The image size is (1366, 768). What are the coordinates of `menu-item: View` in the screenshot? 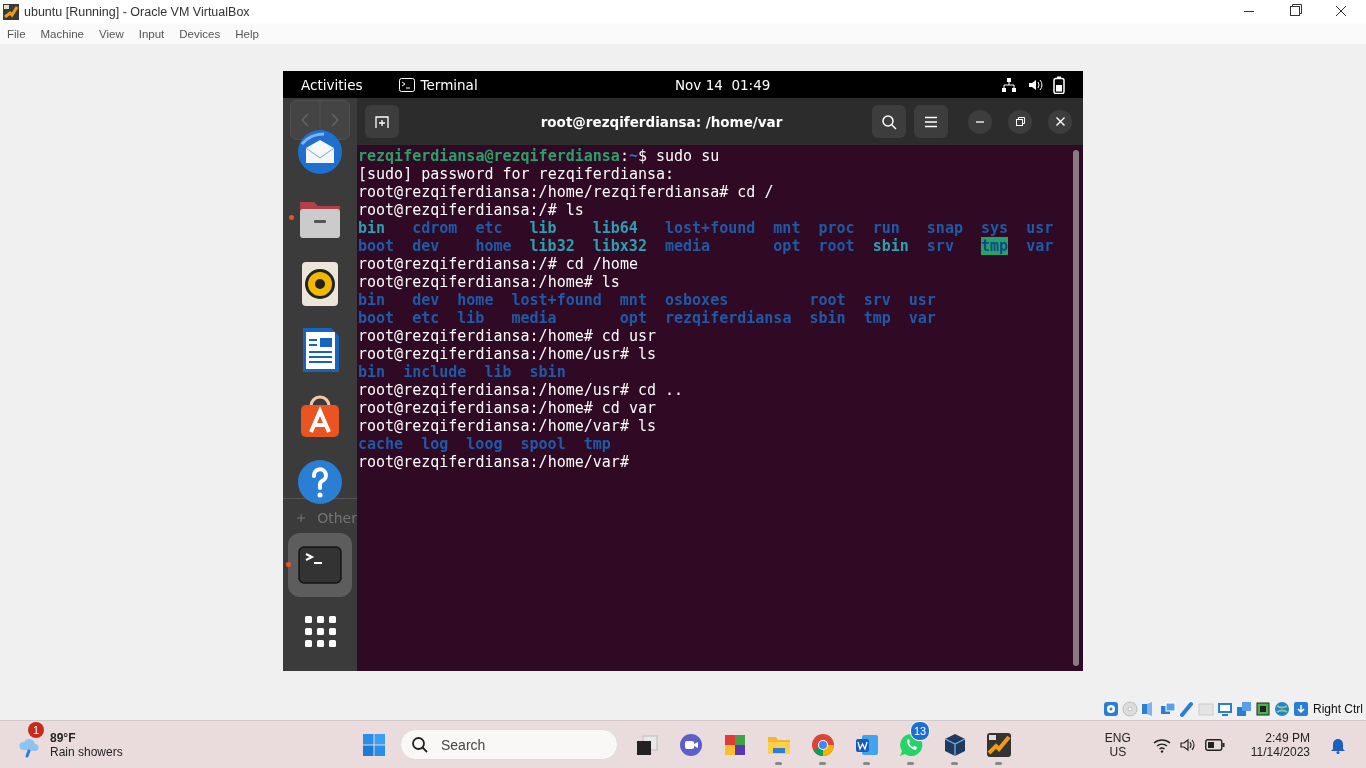 It's located at (111, 33).